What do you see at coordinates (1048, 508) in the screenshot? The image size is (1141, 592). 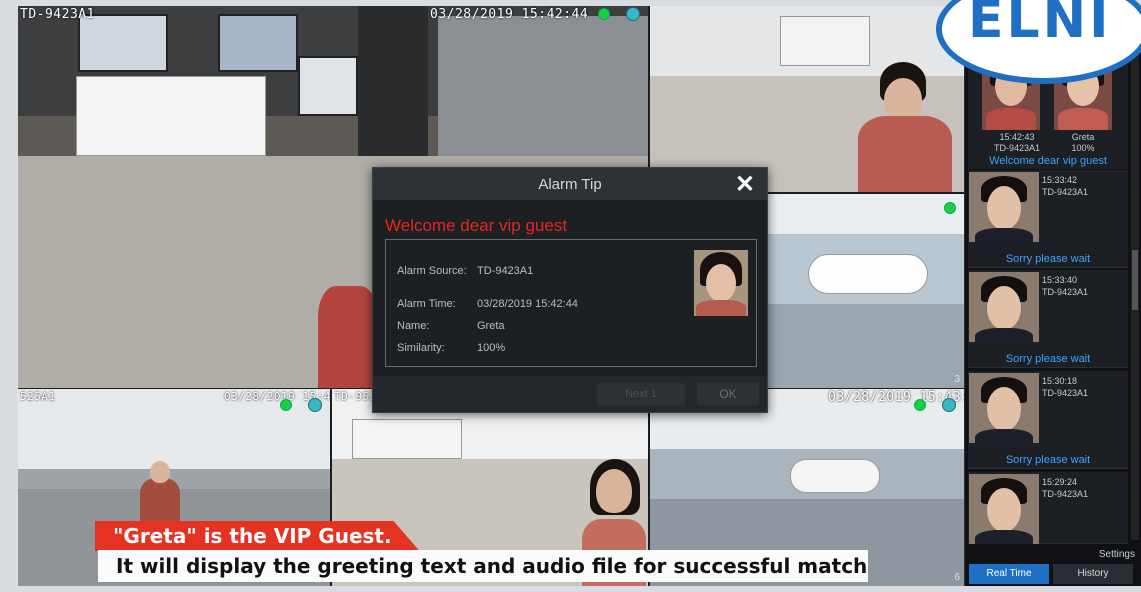 I see `face-capture-card: 15:29:24 TD-9423A1` at bounding box center [1048, 508].